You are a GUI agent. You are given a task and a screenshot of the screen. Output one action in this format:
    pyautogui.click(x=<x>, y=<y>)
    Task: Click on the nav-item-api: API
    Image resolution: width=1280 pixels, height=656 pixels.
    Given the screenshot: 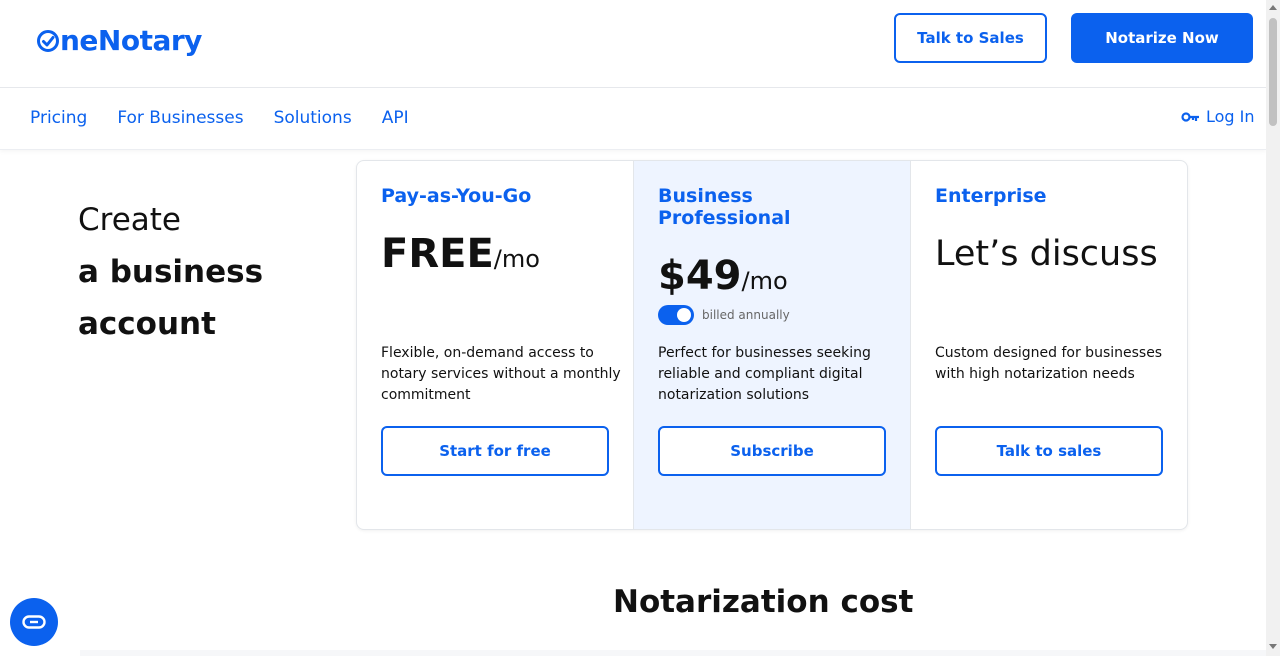 What is the action you would take?
    pyautogui.click(x=395, y=118)
    